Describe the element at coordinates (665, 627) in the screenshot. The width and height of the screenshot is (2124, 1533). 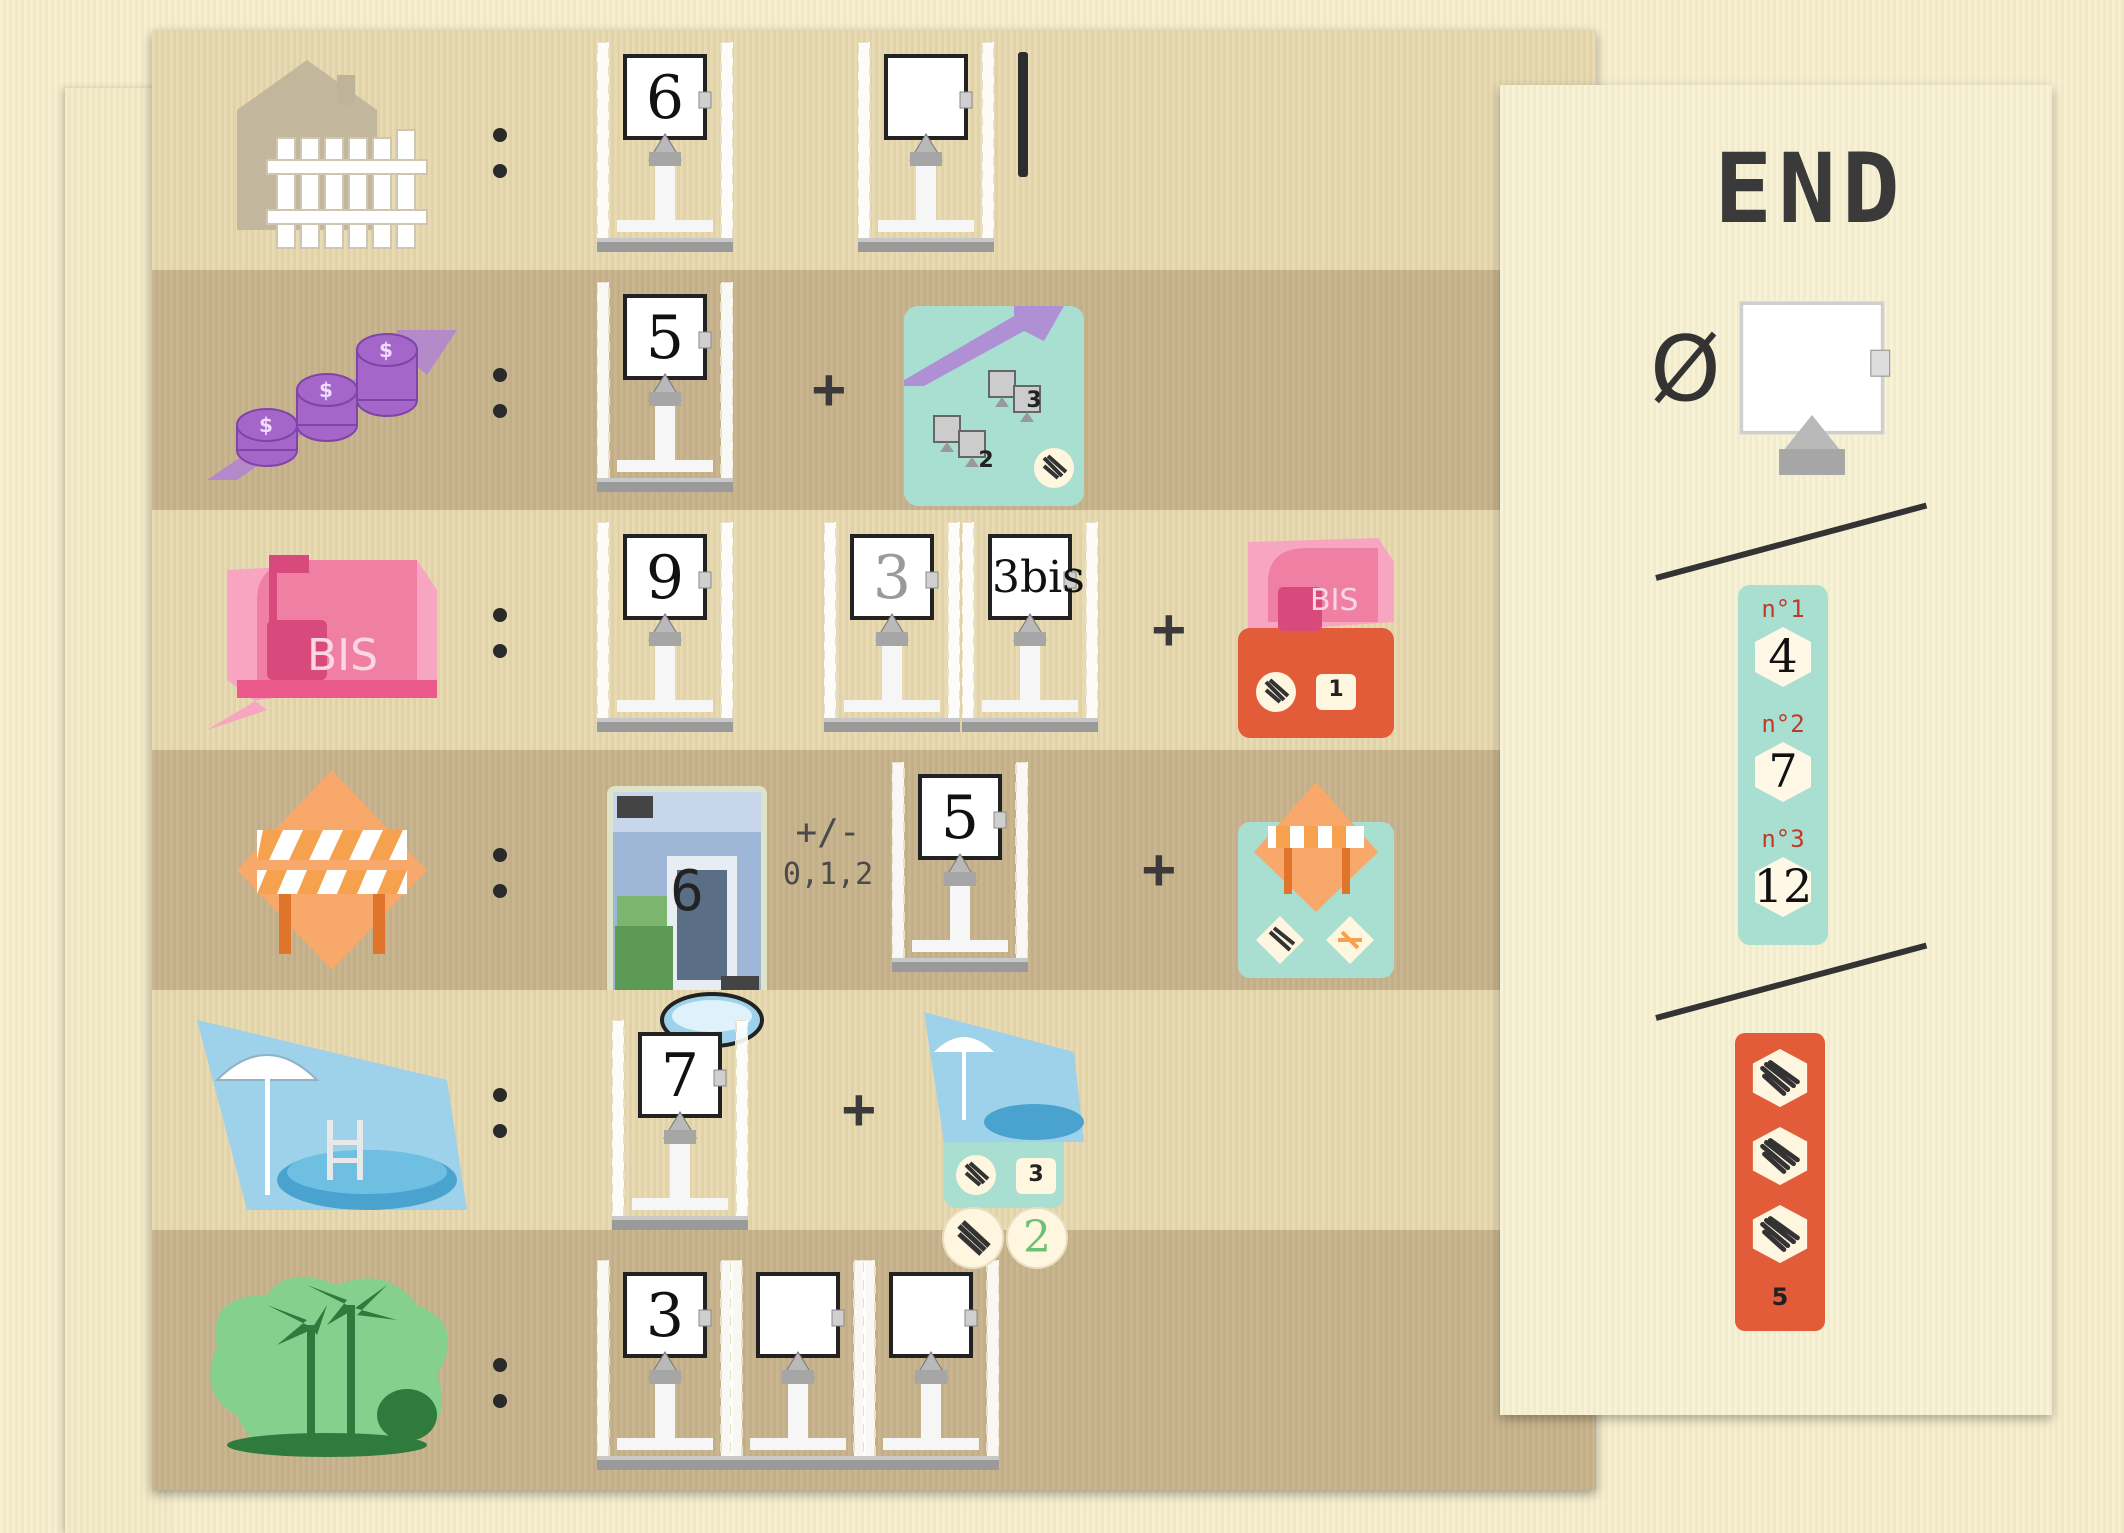
I see `house-lot: 9` at that location.